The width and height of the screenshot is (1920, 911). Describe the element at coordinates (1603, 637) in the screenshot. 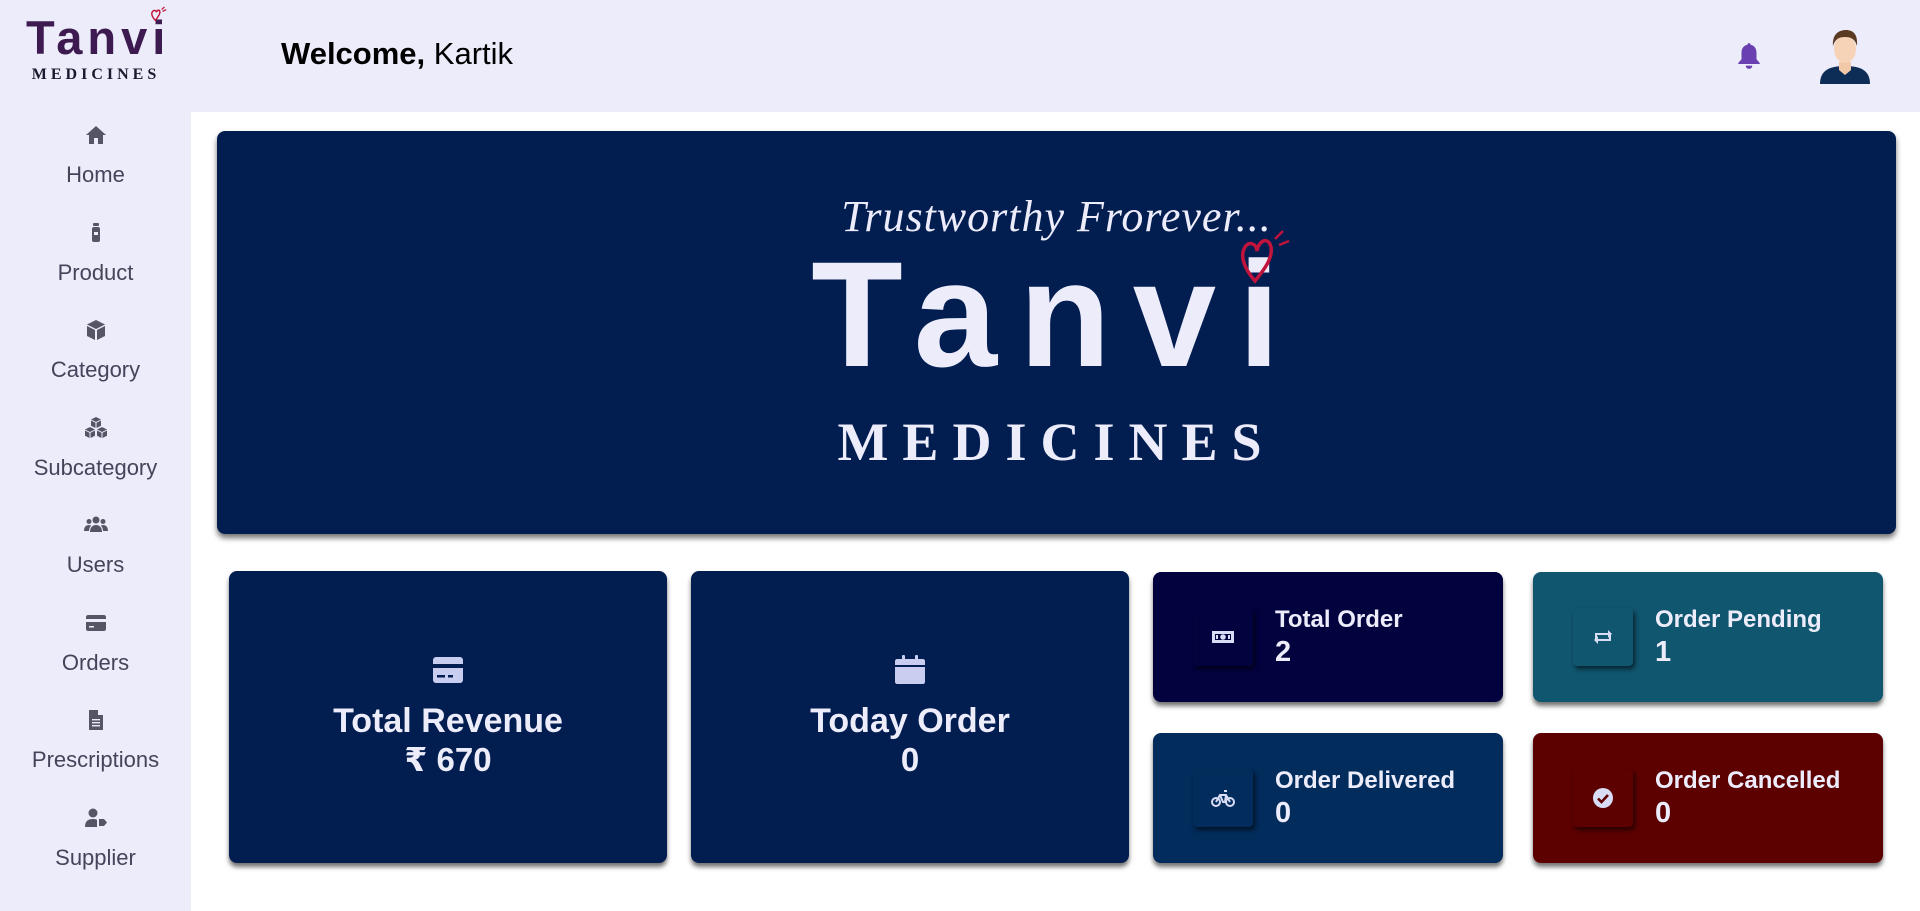

I see `repeat-icon` at that location.